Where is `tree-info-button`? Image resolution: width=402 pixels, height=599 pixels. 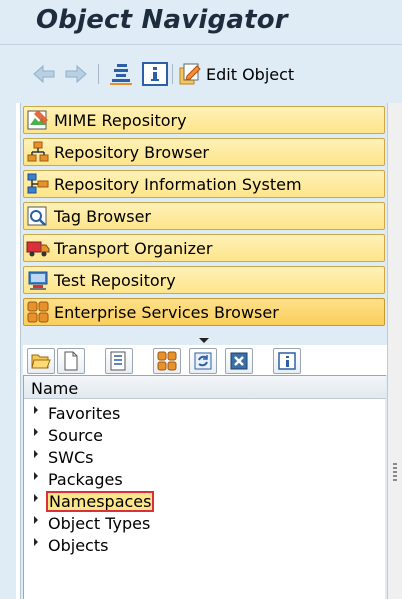 tree-info-button is located at coordinates (287, 361).